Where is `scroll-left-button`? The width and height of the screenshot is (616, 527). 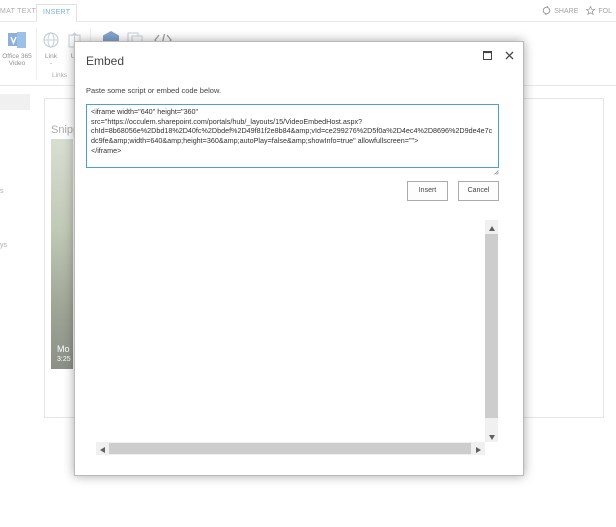
scroll-left-button is located at coordinates (102, 448).